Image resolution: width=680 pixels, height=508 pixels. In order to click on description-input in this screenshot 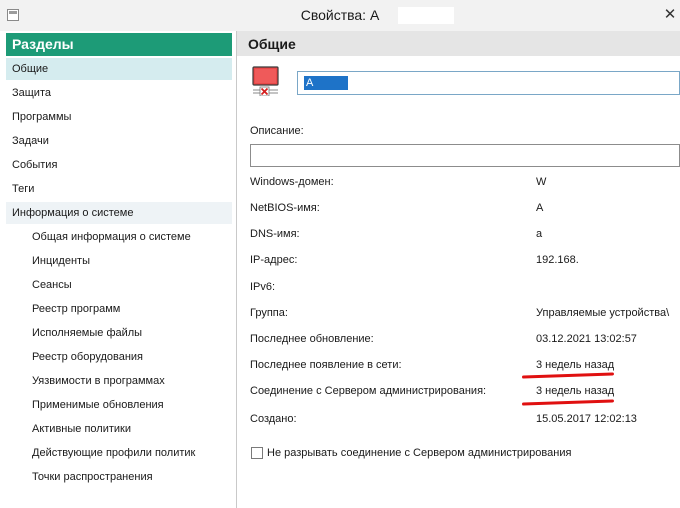, I will do `click(465, 155)`.